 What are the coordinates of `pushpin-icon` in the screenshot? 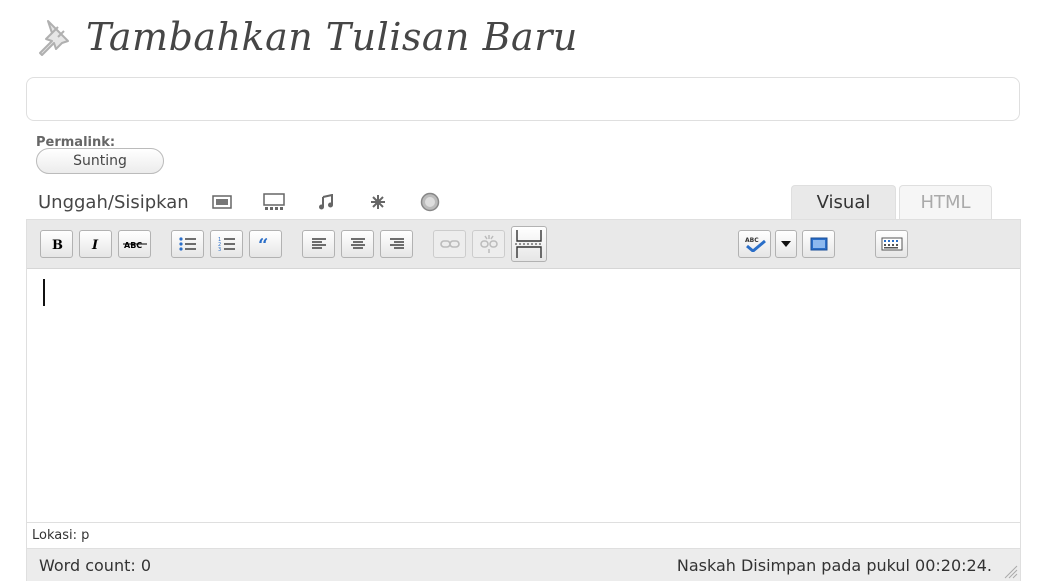 It's located at (54, 38).